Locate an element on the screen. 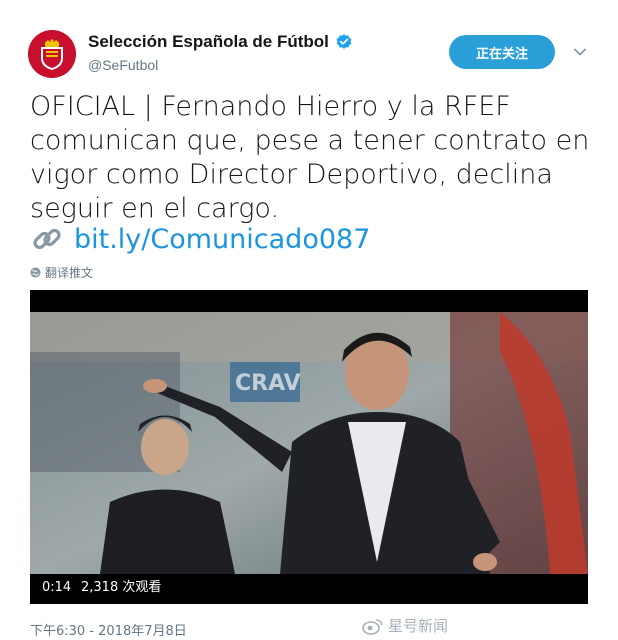  weibo-logo-icon is located at coordinates (372, 626).